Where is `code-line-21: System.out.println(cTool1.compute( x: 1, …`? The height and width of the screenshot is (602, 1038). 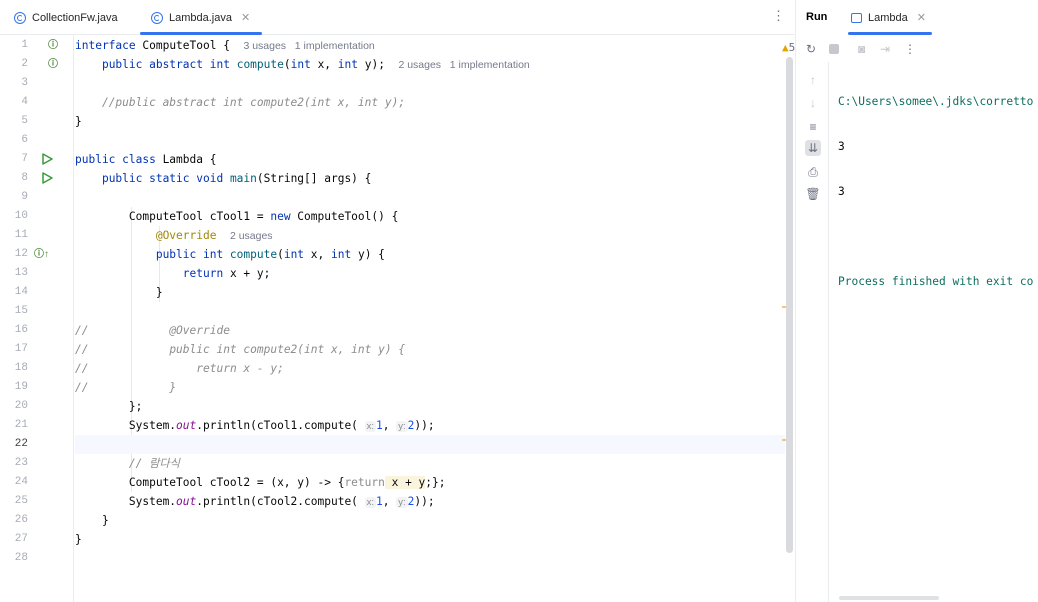
code-line-21: System.out.println(cTool1.compute( x: 1, … is located at coordinates (281, 425).